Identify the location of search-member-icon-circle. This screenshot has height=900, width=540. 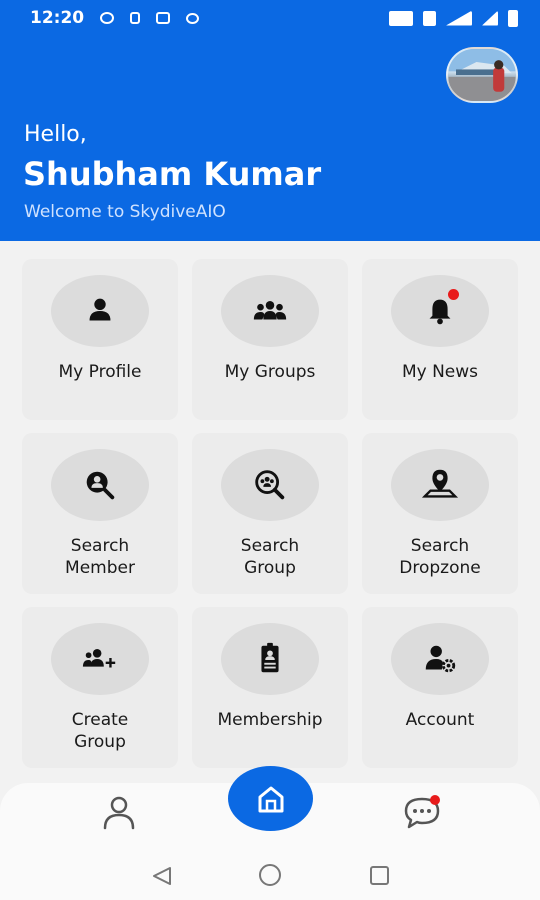
(100, 485).